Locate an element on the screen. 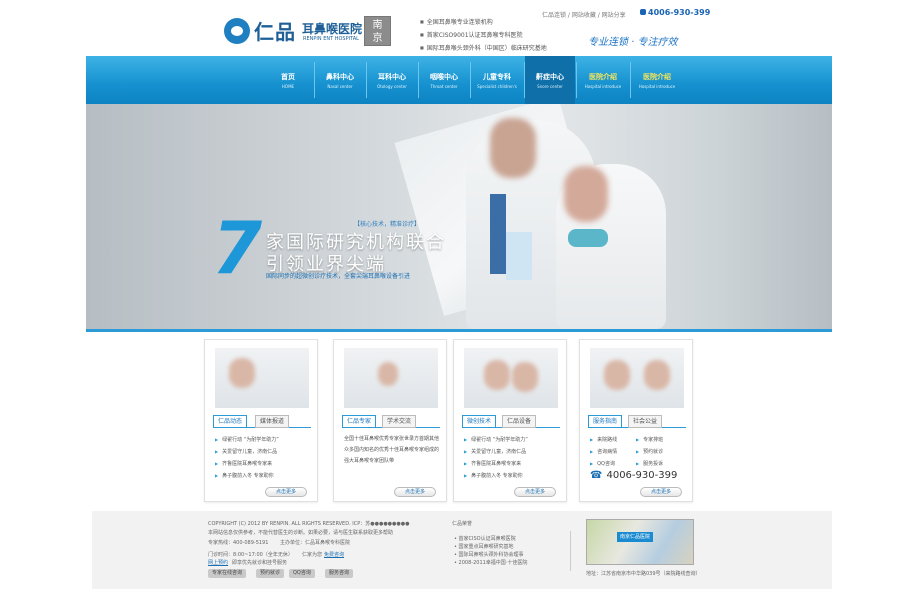 Image resolution: width=913 pixels, height=589 pixels. service-consult-button: 服务咨询 is located at coordinates (339, 573).